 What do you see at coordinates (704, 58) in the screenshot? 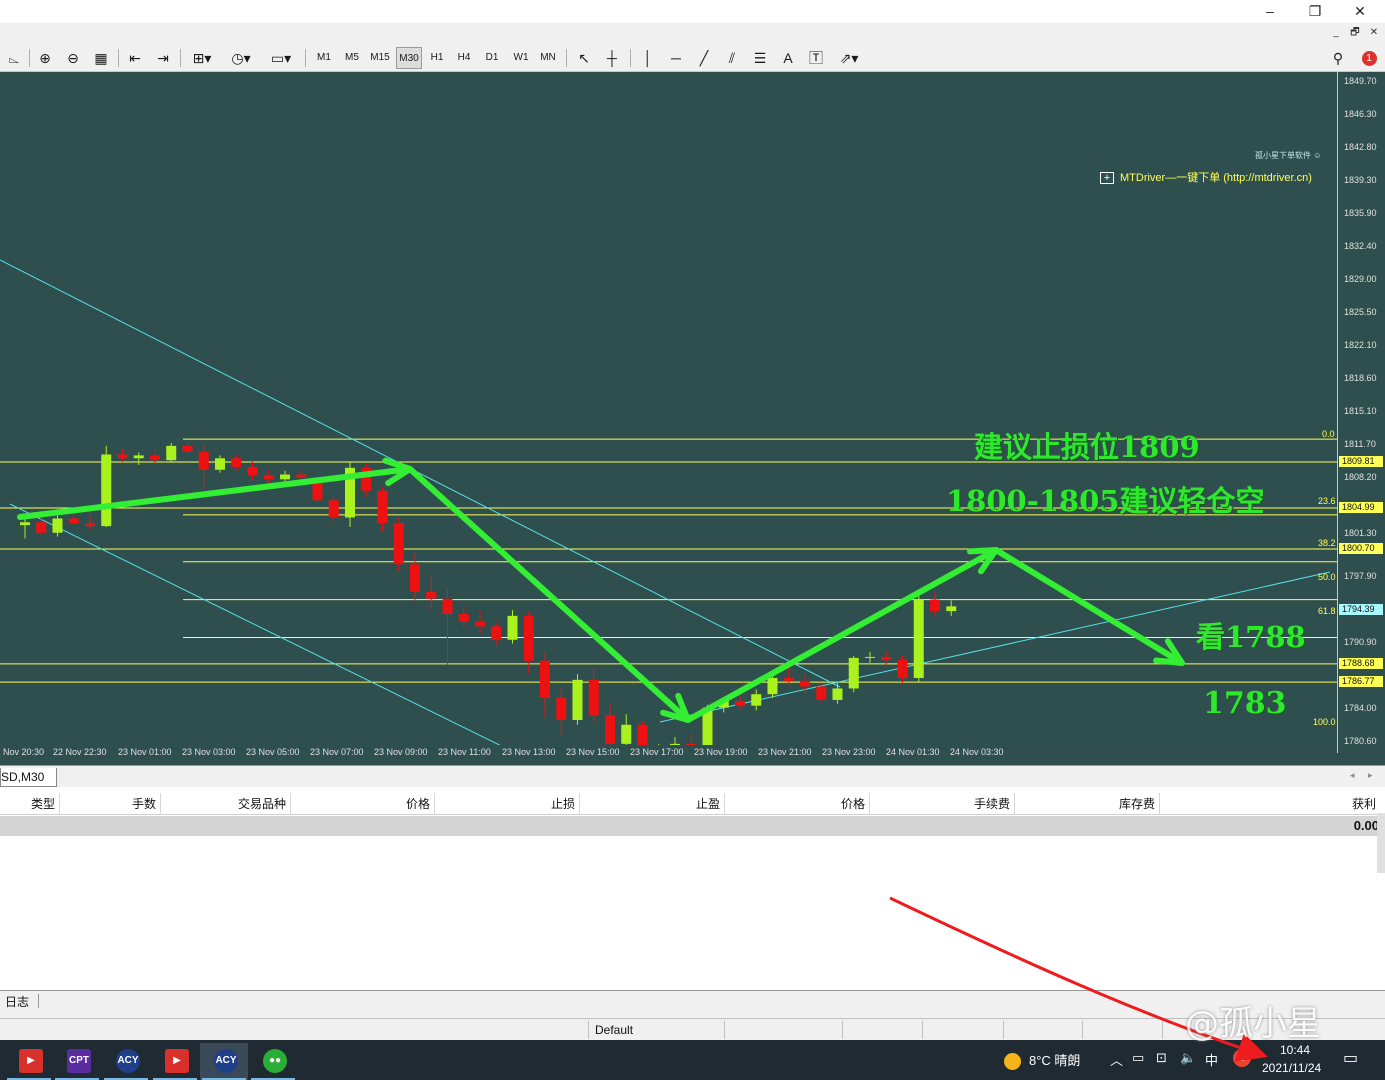
I see `trendline-icon: ╱` at bounding box center [704, 58].